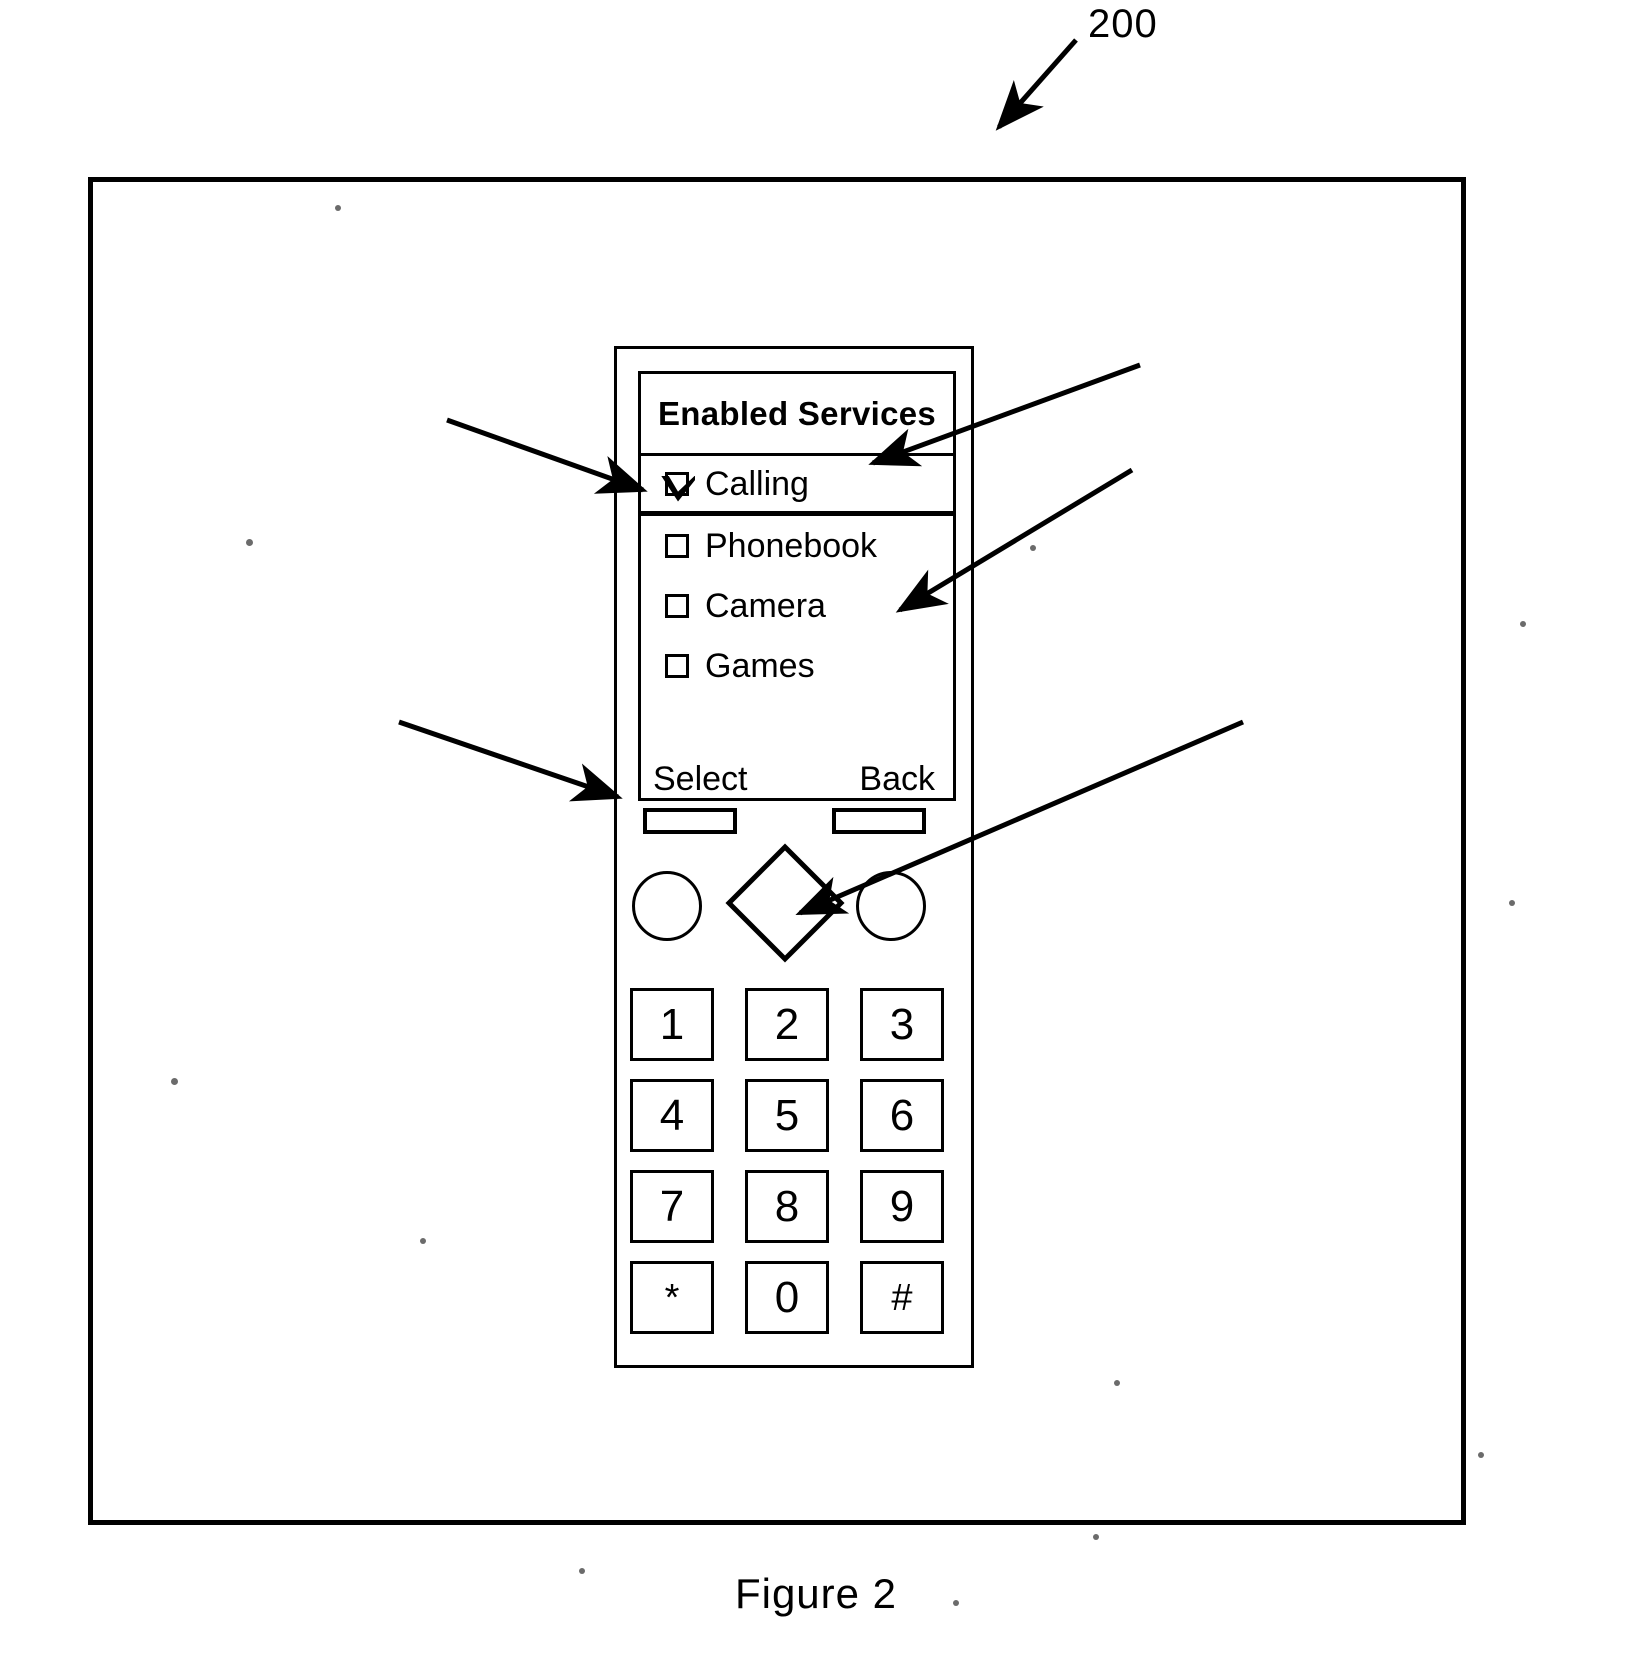 This screenshot has height=1673, width=1632. I want to click on keypad-key-0: 0, so click(787, 1297).